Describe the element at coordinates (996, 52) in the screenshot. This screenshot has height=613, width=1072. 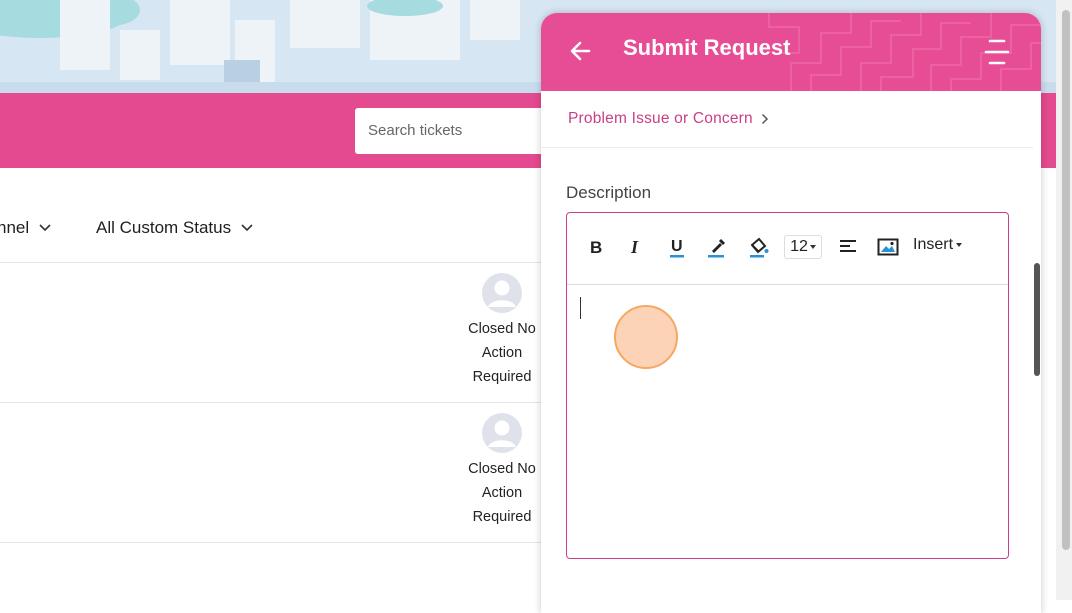
I see `menu-icon` at that location.